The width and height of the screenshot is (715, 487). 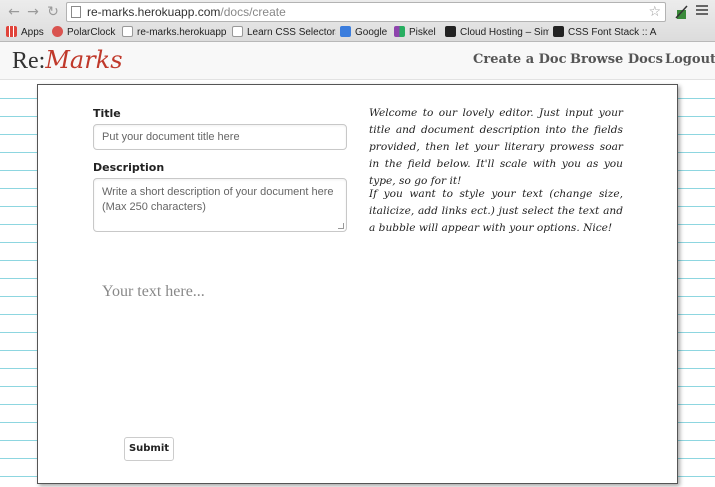 I want to click on submit-button: Submit, so click(x=149, y=449).